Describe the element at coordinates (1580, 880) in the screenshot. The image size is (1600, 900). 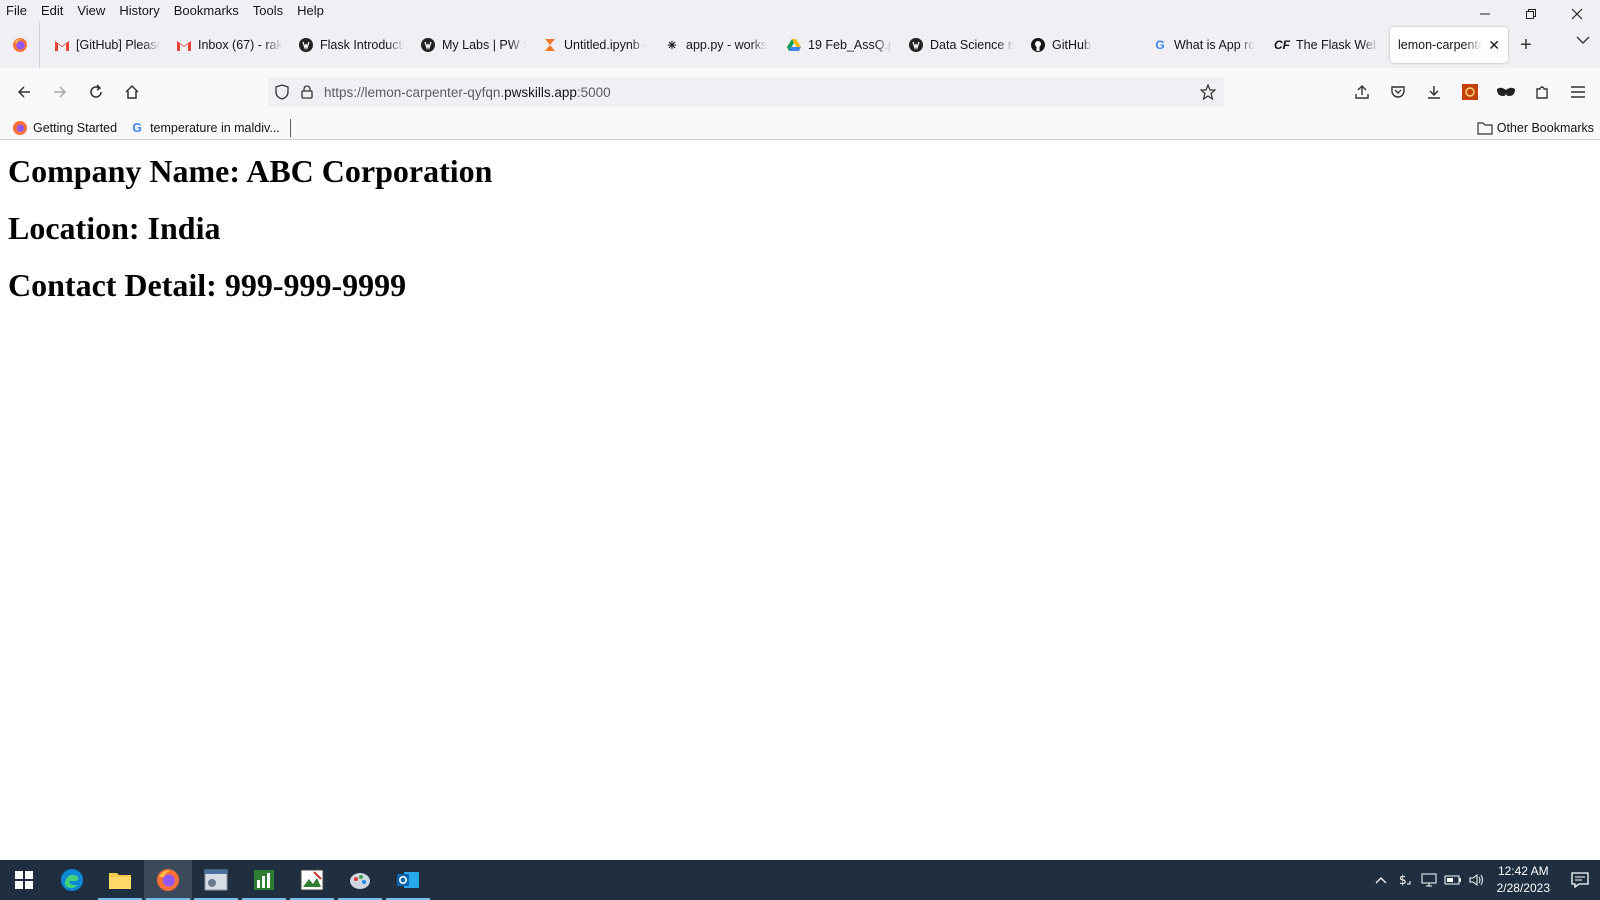
I see `action-center-button` at that location.